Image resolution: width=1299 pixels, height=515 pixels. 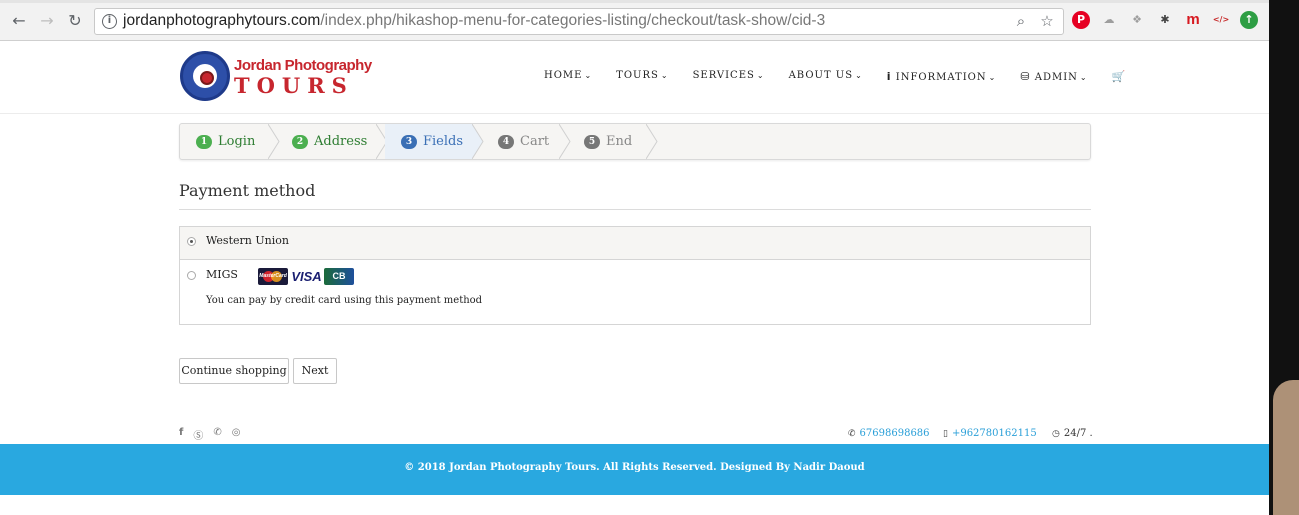 I want to click on back-icon: ←, so click(x=19, y=21).